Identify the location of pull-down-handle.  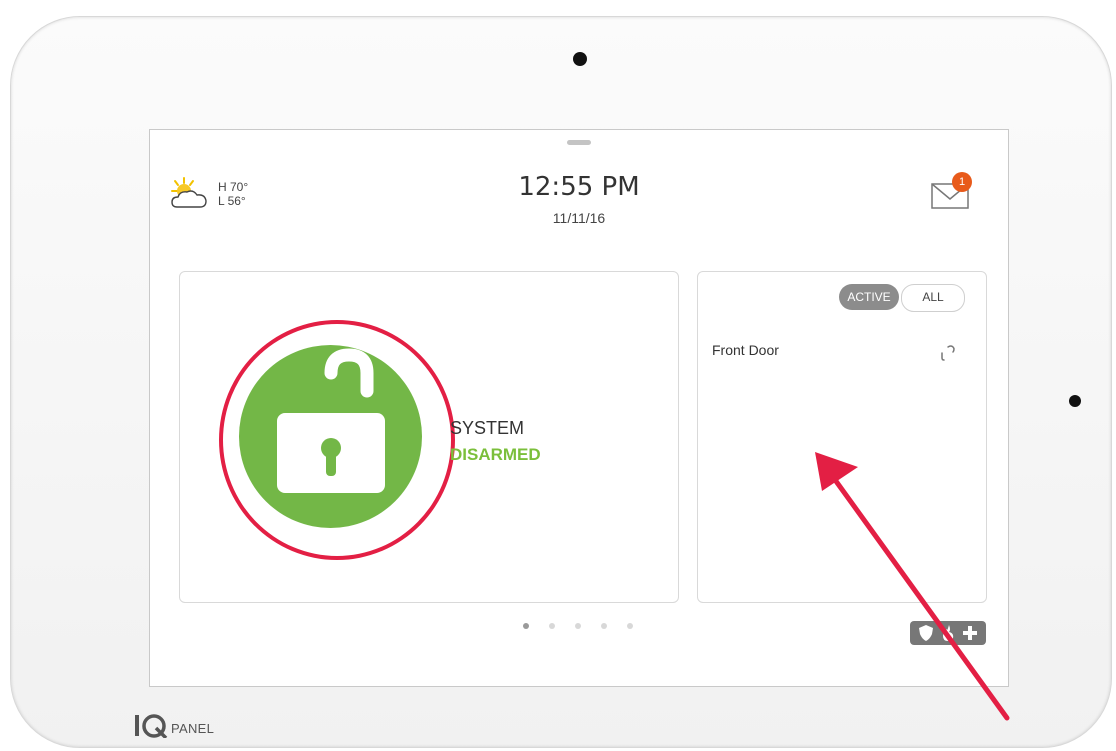
(579, 142).